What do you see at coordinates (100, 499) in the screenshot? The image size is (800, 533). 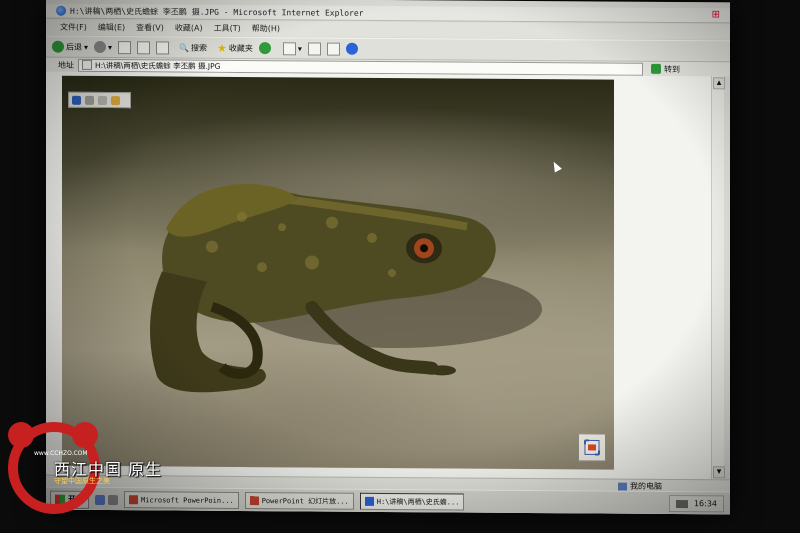 I see `ie-quicklaunch-icon` at bounding box center [100, 499].